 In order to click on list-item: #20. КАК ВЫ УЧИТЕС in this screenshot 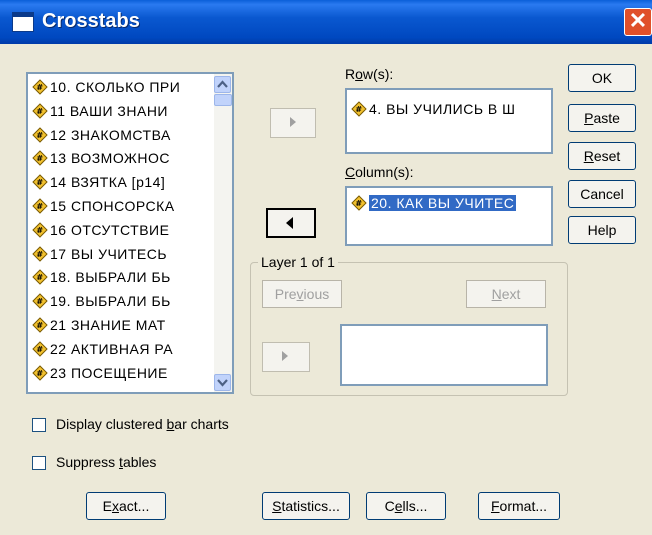, I will do `click(434, 203)`.